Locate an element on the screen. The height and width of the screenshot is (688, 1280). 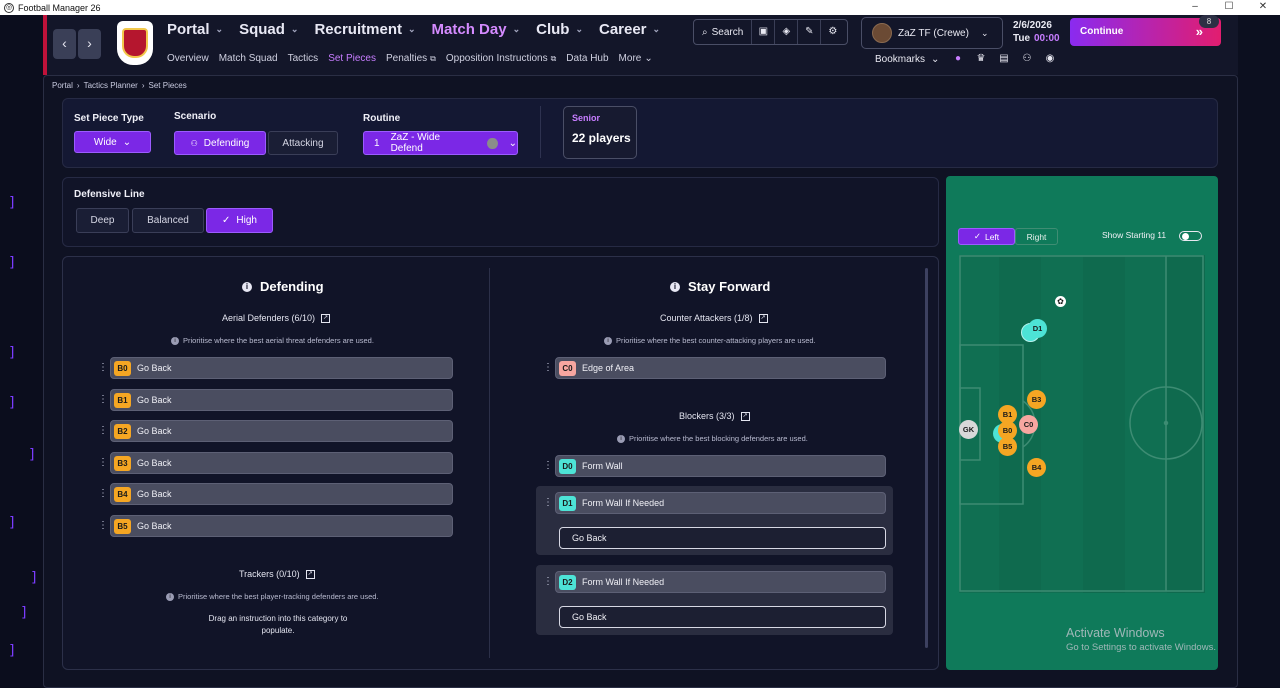
back-button: ‹ is located at coordinates (64, 44).